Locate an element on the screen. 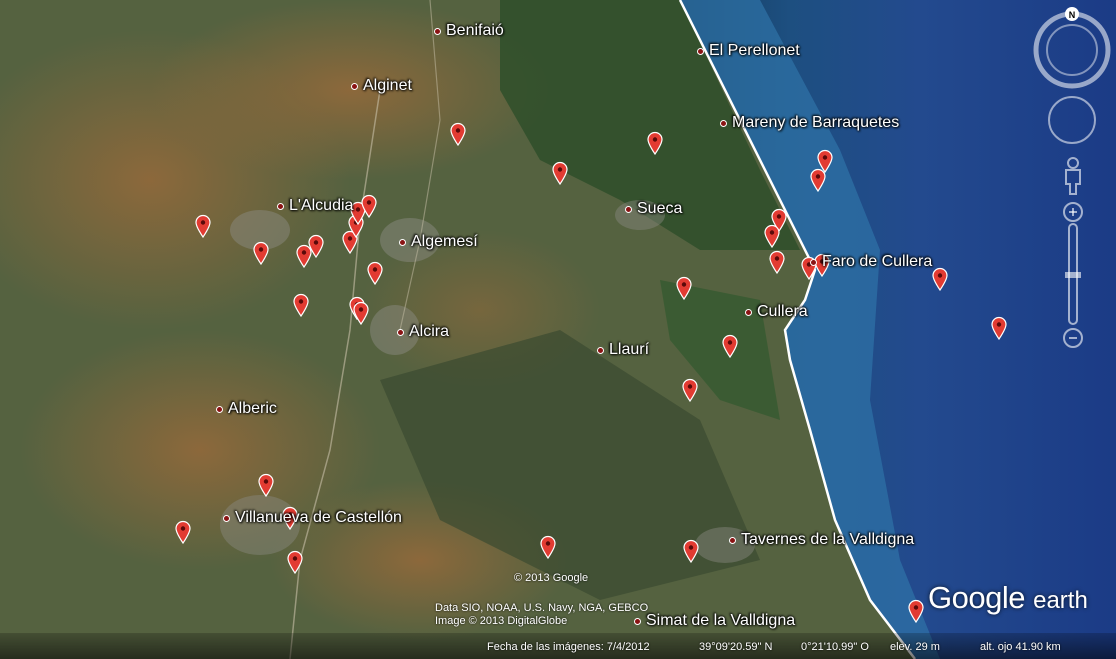 The image size is (1116, 659). eye-altitude-readout: alt. ojo 41.90 km is located at coordinates (1020, 647).